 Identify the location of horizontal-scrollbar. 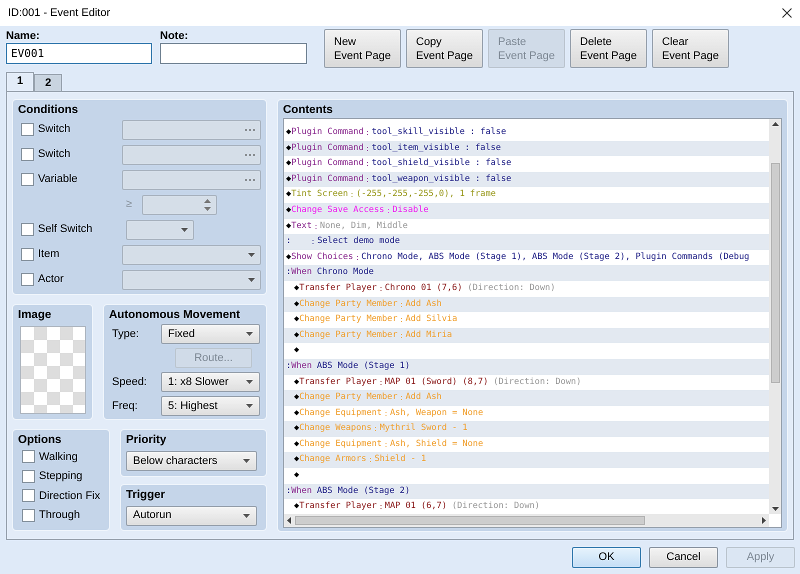
(526, 520).